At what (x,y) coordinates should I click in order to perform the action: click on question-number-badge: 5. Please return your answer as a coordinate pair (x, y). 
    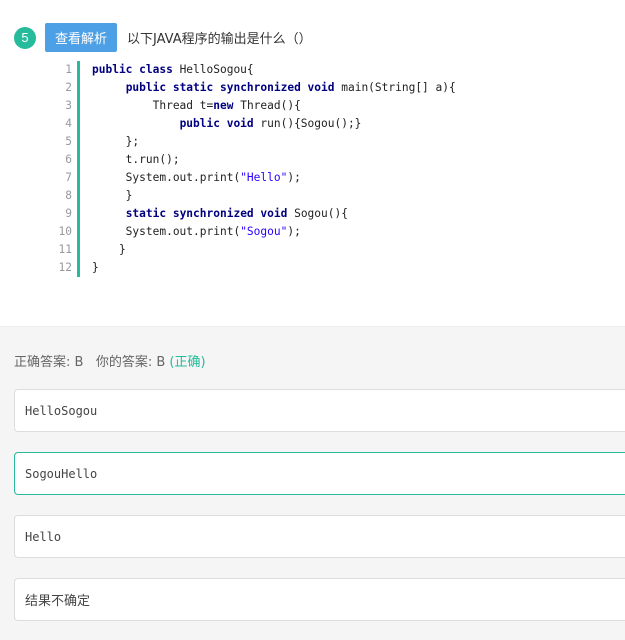
    Looking at the image, I should click on (25, 37).